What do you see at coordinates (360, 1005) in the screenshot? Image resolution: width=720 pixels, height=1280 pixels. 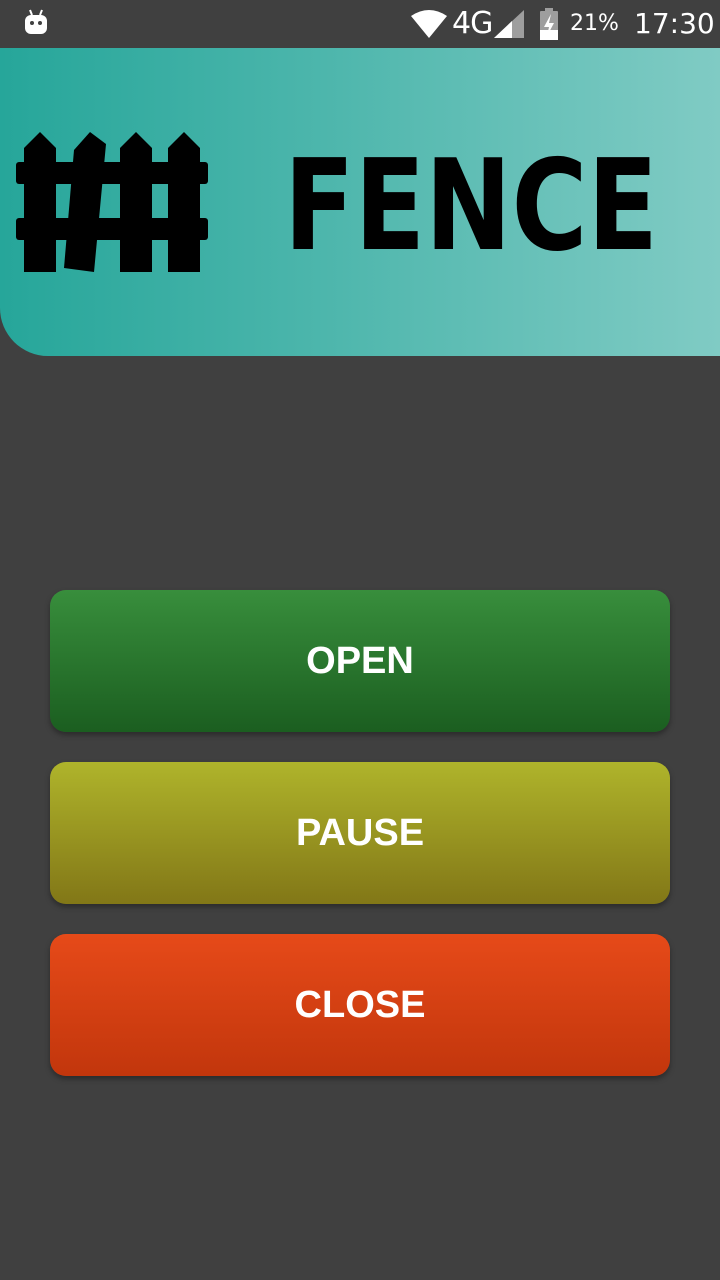 I see `close-button: CLOSE` at bounding box center [360, 1005].